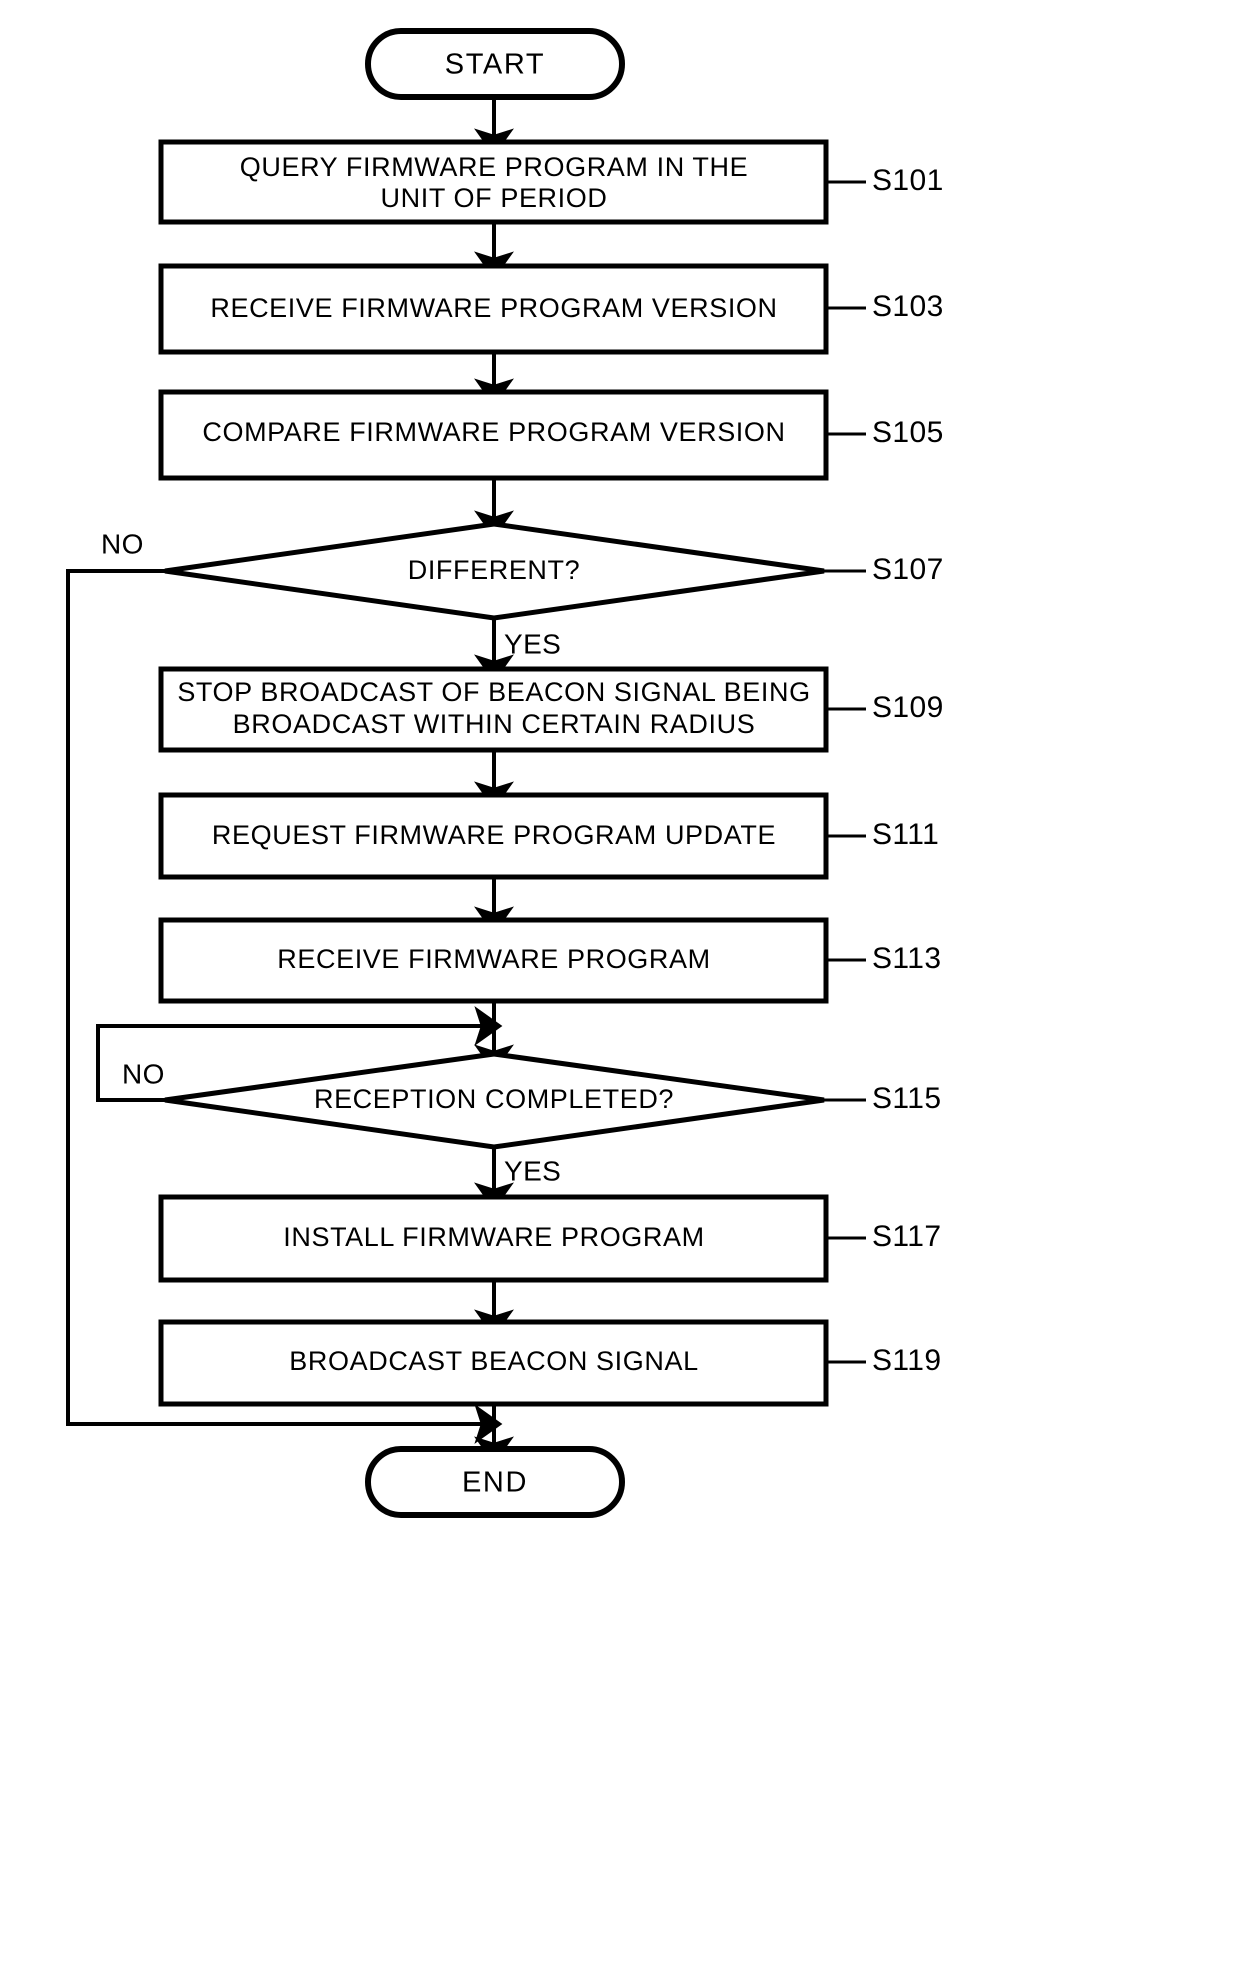  I want to click on process-s111: REQUEST FIRMWARE PROGRAM UPDATE, so click(493, 836).